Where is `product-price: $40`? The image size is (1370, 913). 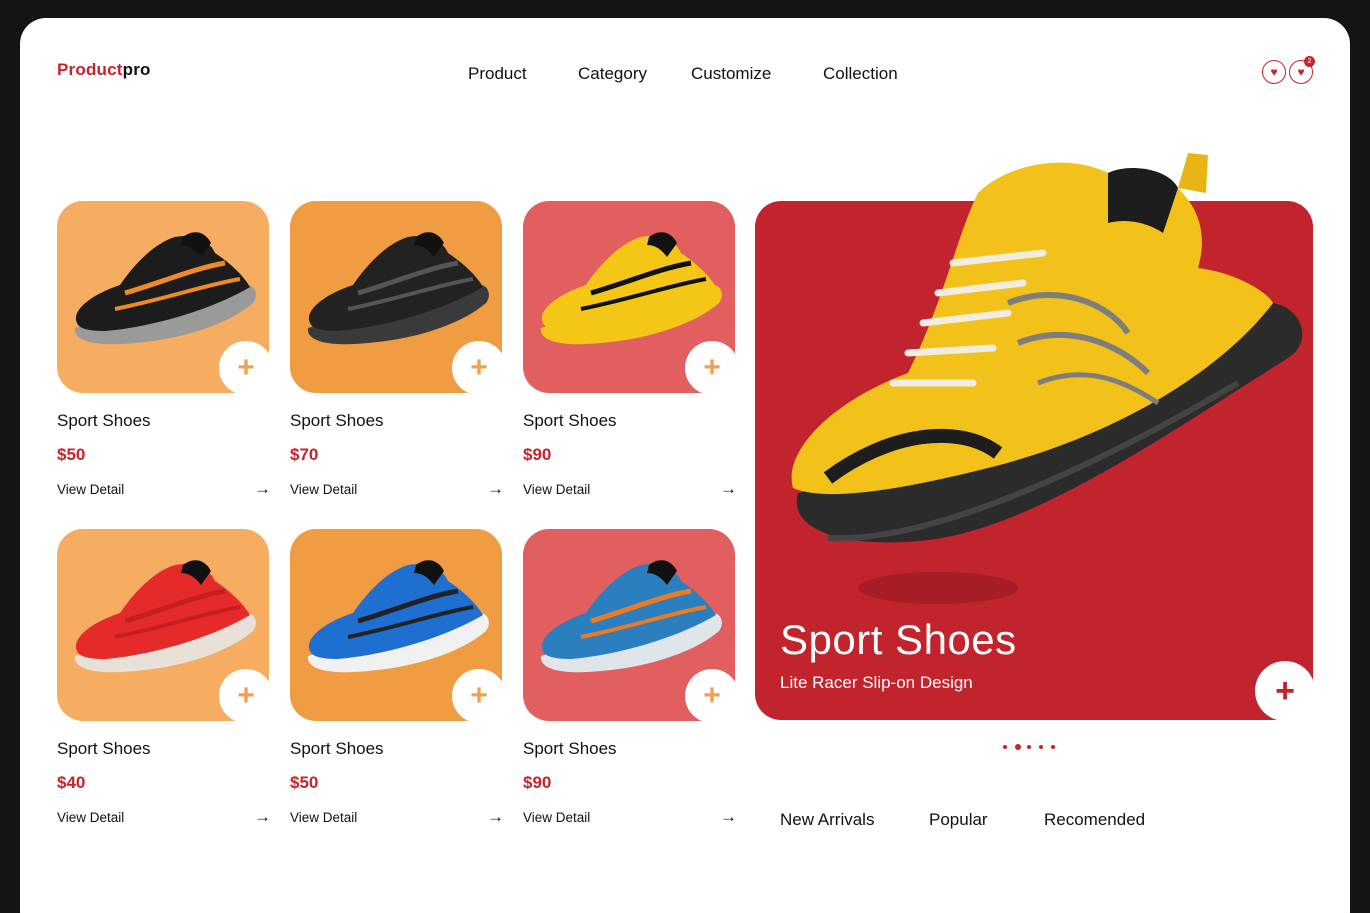
product-price: $40 is located at coordinates (71, 782).